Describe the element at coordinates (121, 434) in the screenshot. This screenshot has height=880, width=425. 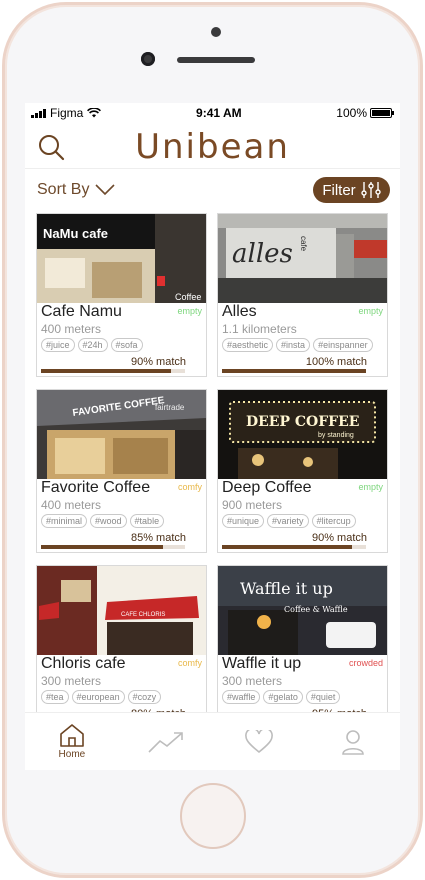
I see `cafe-photo: FAVORITE COFFEE fairtrade` at that location.